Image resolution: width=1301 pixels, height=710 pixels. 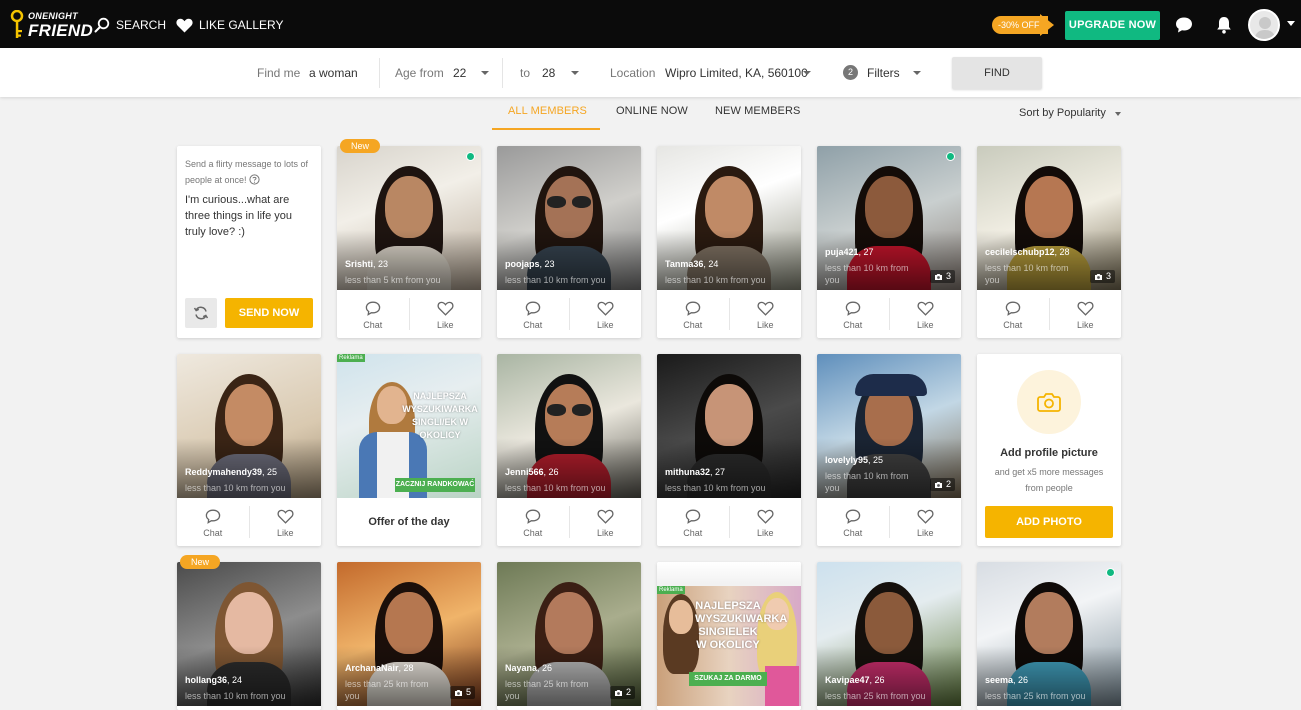 I want to click on chat-label: Chat, so click(x=213, y=532).